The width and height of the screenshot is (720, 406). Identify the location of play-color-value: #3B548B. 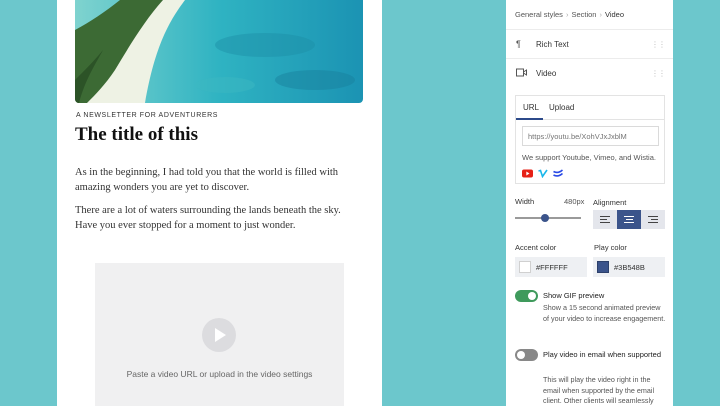
(629, 267).